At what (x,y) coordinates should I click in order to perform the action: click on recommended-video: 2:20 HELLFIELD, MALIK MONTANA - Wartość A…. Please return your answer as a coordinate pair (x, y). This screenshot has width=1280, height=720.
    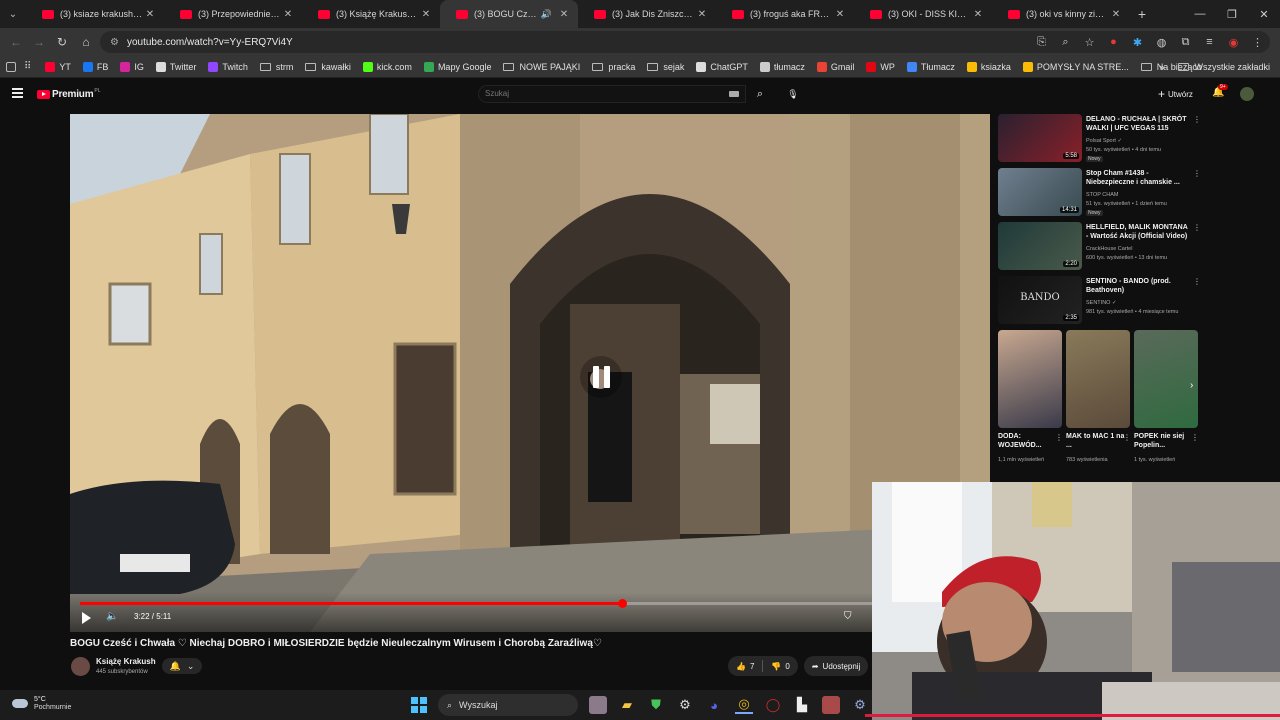
    Looking at the image, I should click on (1100, 247).